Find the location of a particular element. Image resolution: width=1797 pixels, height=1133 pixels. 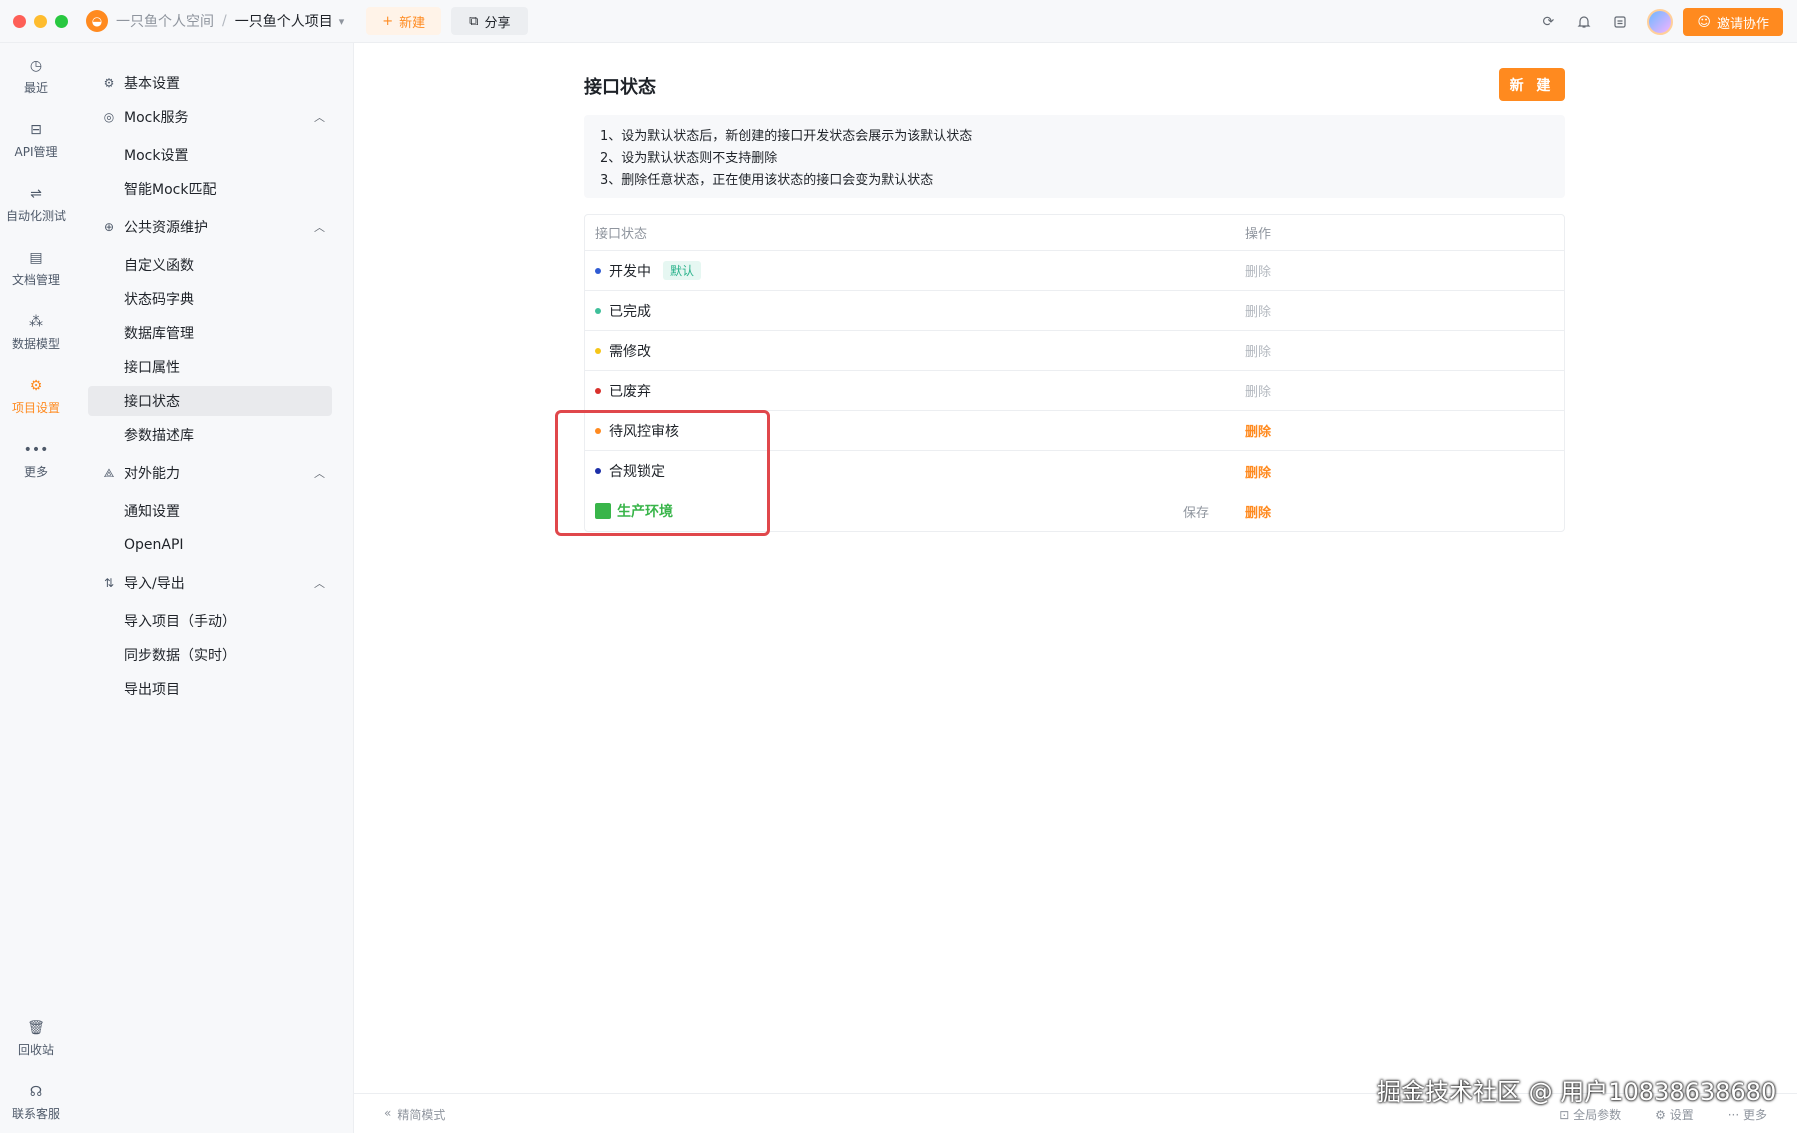

chevron-down-icon: ▾ is located at coordinates (342, 21).